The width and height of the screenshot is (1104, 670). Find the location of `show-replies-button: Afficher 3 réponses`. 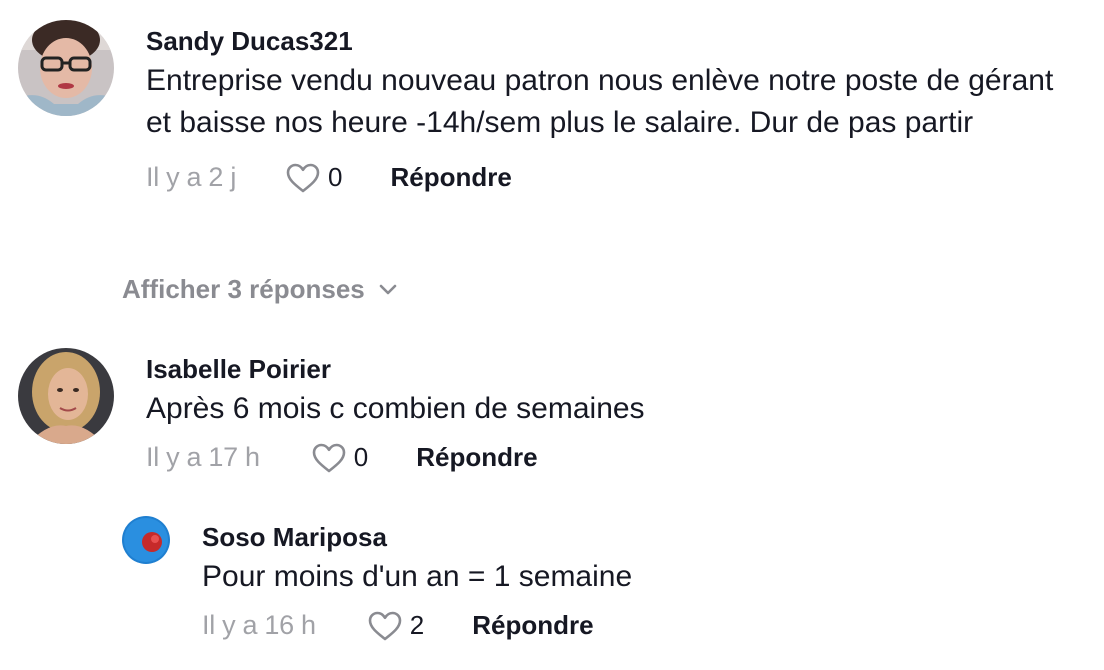

show-replies-button: Afficher 3 réponses is located at coordinates (259, 289).